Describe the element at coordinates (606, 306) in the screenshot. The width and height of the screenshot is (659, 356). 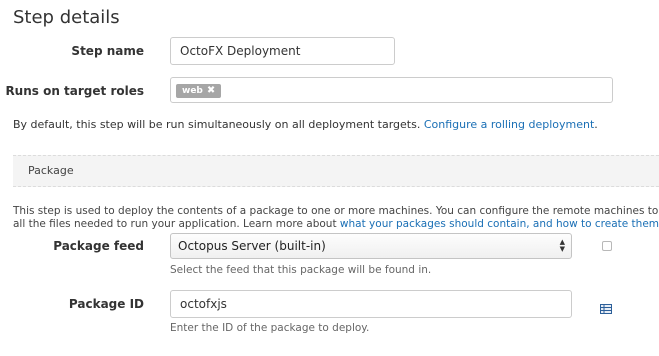
I see `package-library-icon` at that location.